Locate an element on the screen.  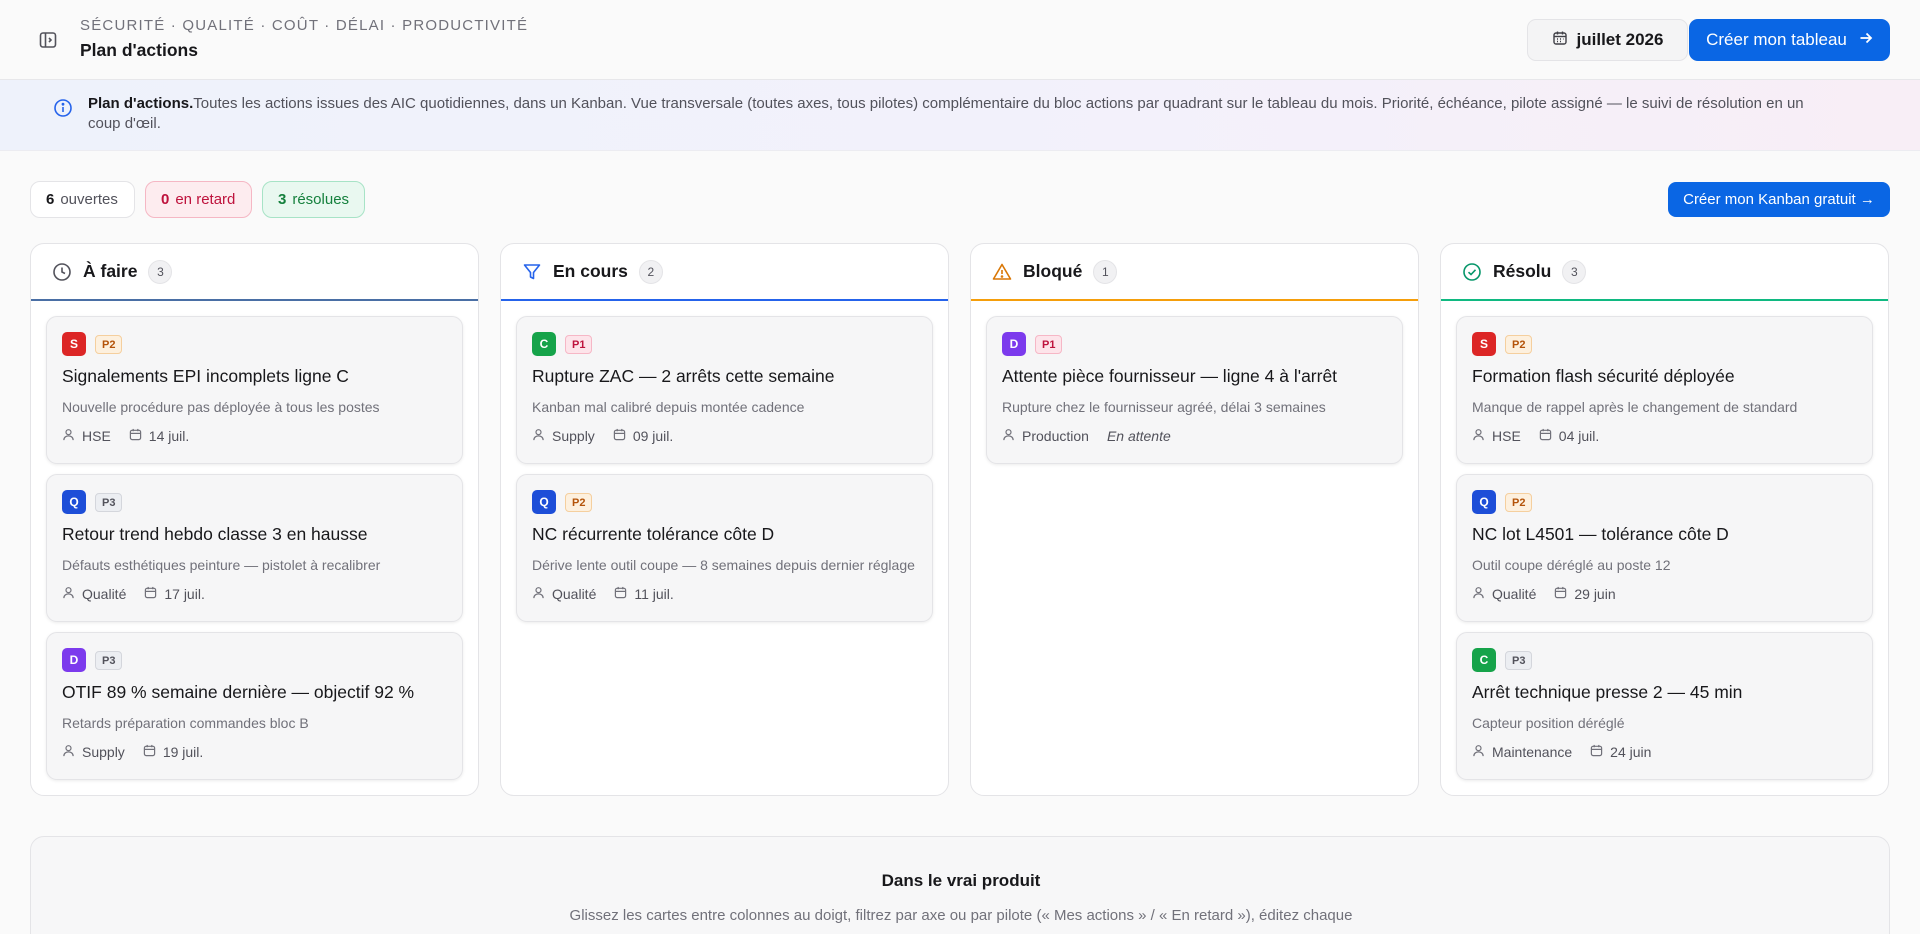
create-kanban-button: Créer mon Kanban gratuit → is located at coordinates (1779, 199).